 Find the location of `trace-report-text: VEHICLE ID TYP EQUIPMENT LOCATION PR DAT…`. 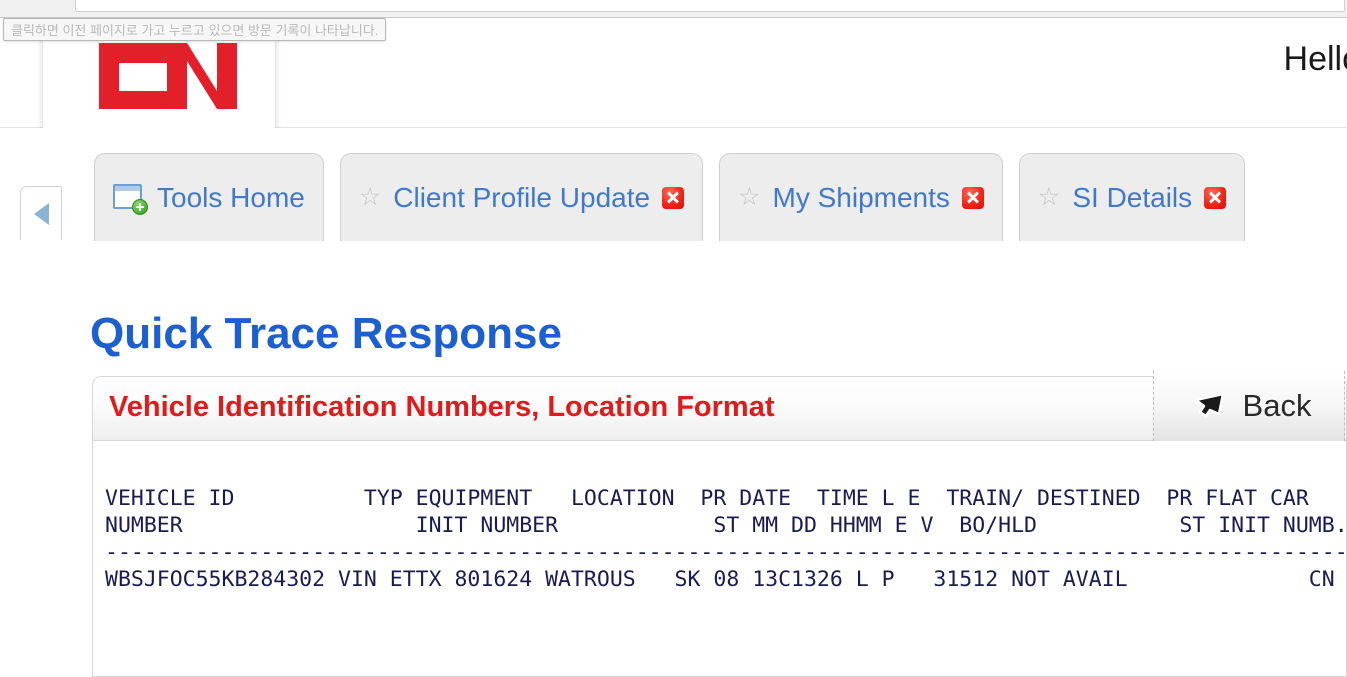

trace-report-text: VEHICLE ID TYP EQUIPMENT LOCATION PR DAT… is located at coordinates (726, 539).